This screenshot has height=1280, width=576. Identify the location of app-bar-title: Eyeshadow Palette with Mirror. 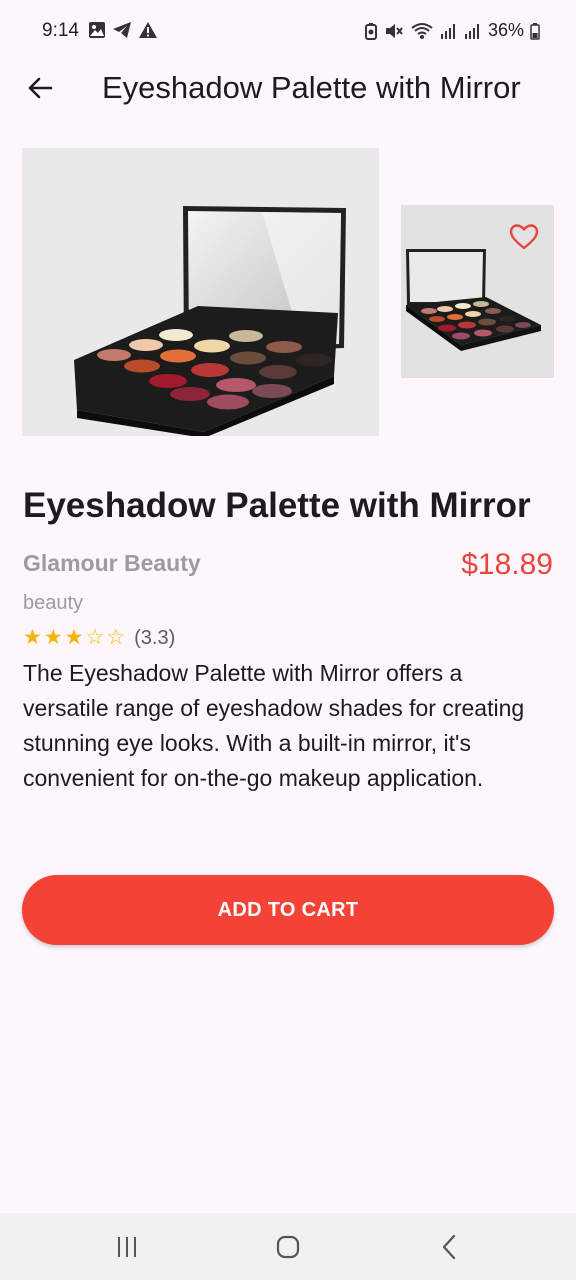
(311, 87).